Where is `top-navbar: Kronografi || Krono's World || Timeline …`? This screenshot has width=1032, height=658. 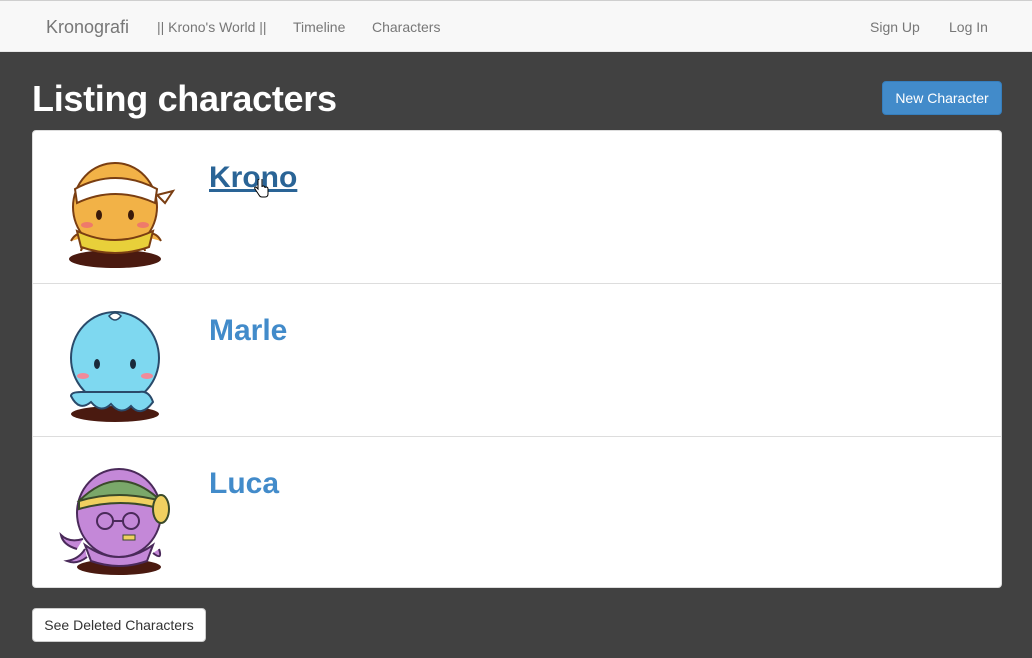
top-navbar: Kronografi || Krono's World || Timeline … is located at coordinates (516, 26).